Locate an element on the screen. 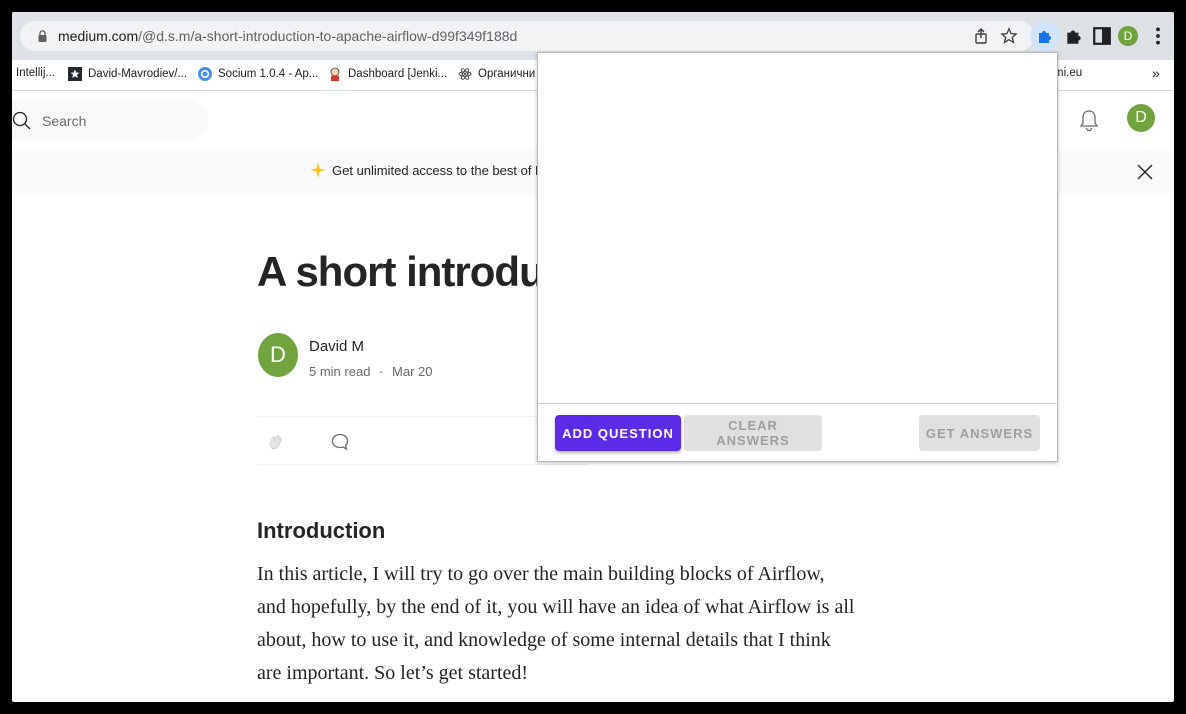  clear-answers-button: CLEAR ANSWERS is located at coordinates (753, 433).